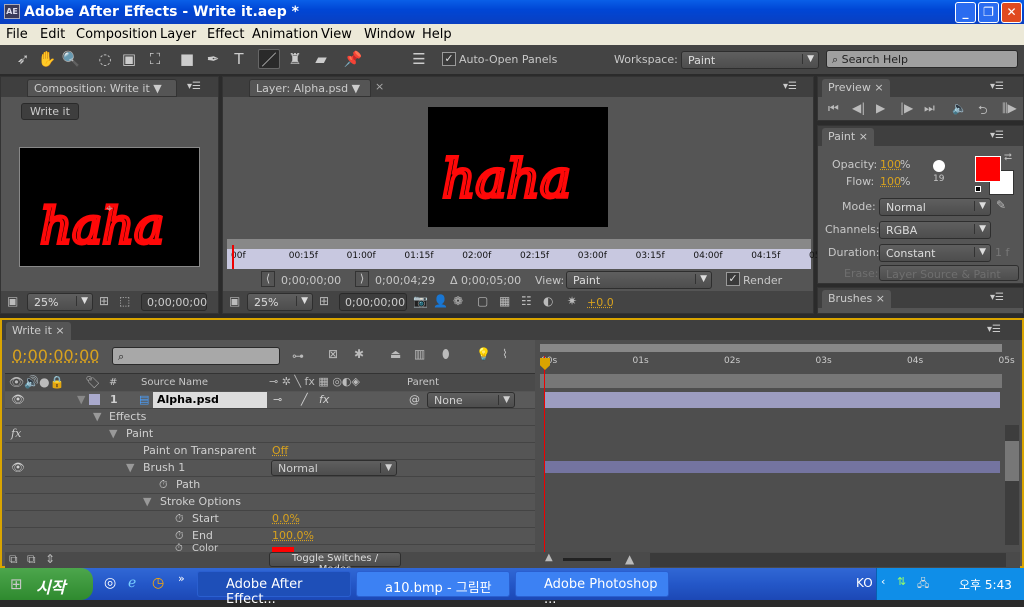  Describe the element at coordinates (883, 581) in the screenshot. I see `tray-expand-icon: ‹` at that location.